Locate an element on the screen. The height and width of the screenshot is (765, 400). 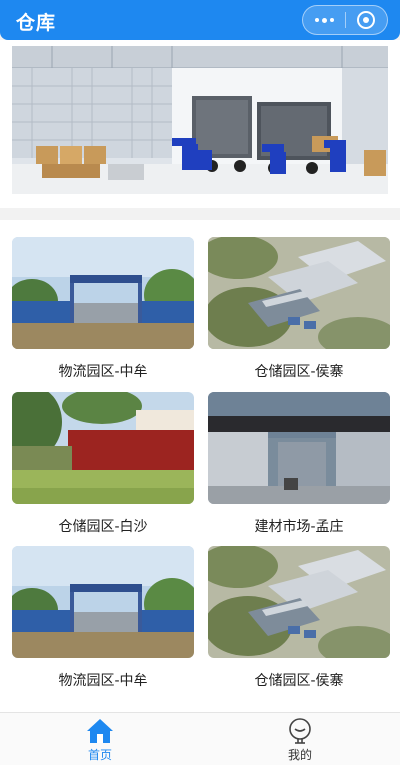
home-icon is located at coordinates (100, 731).